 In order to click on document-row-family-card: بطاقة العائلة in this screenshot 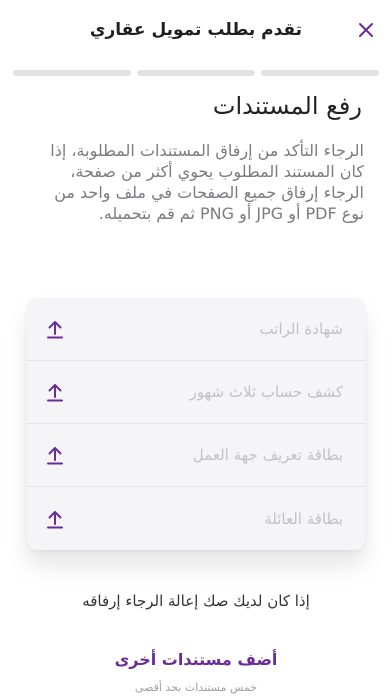, I will do `click(196, 518)`.